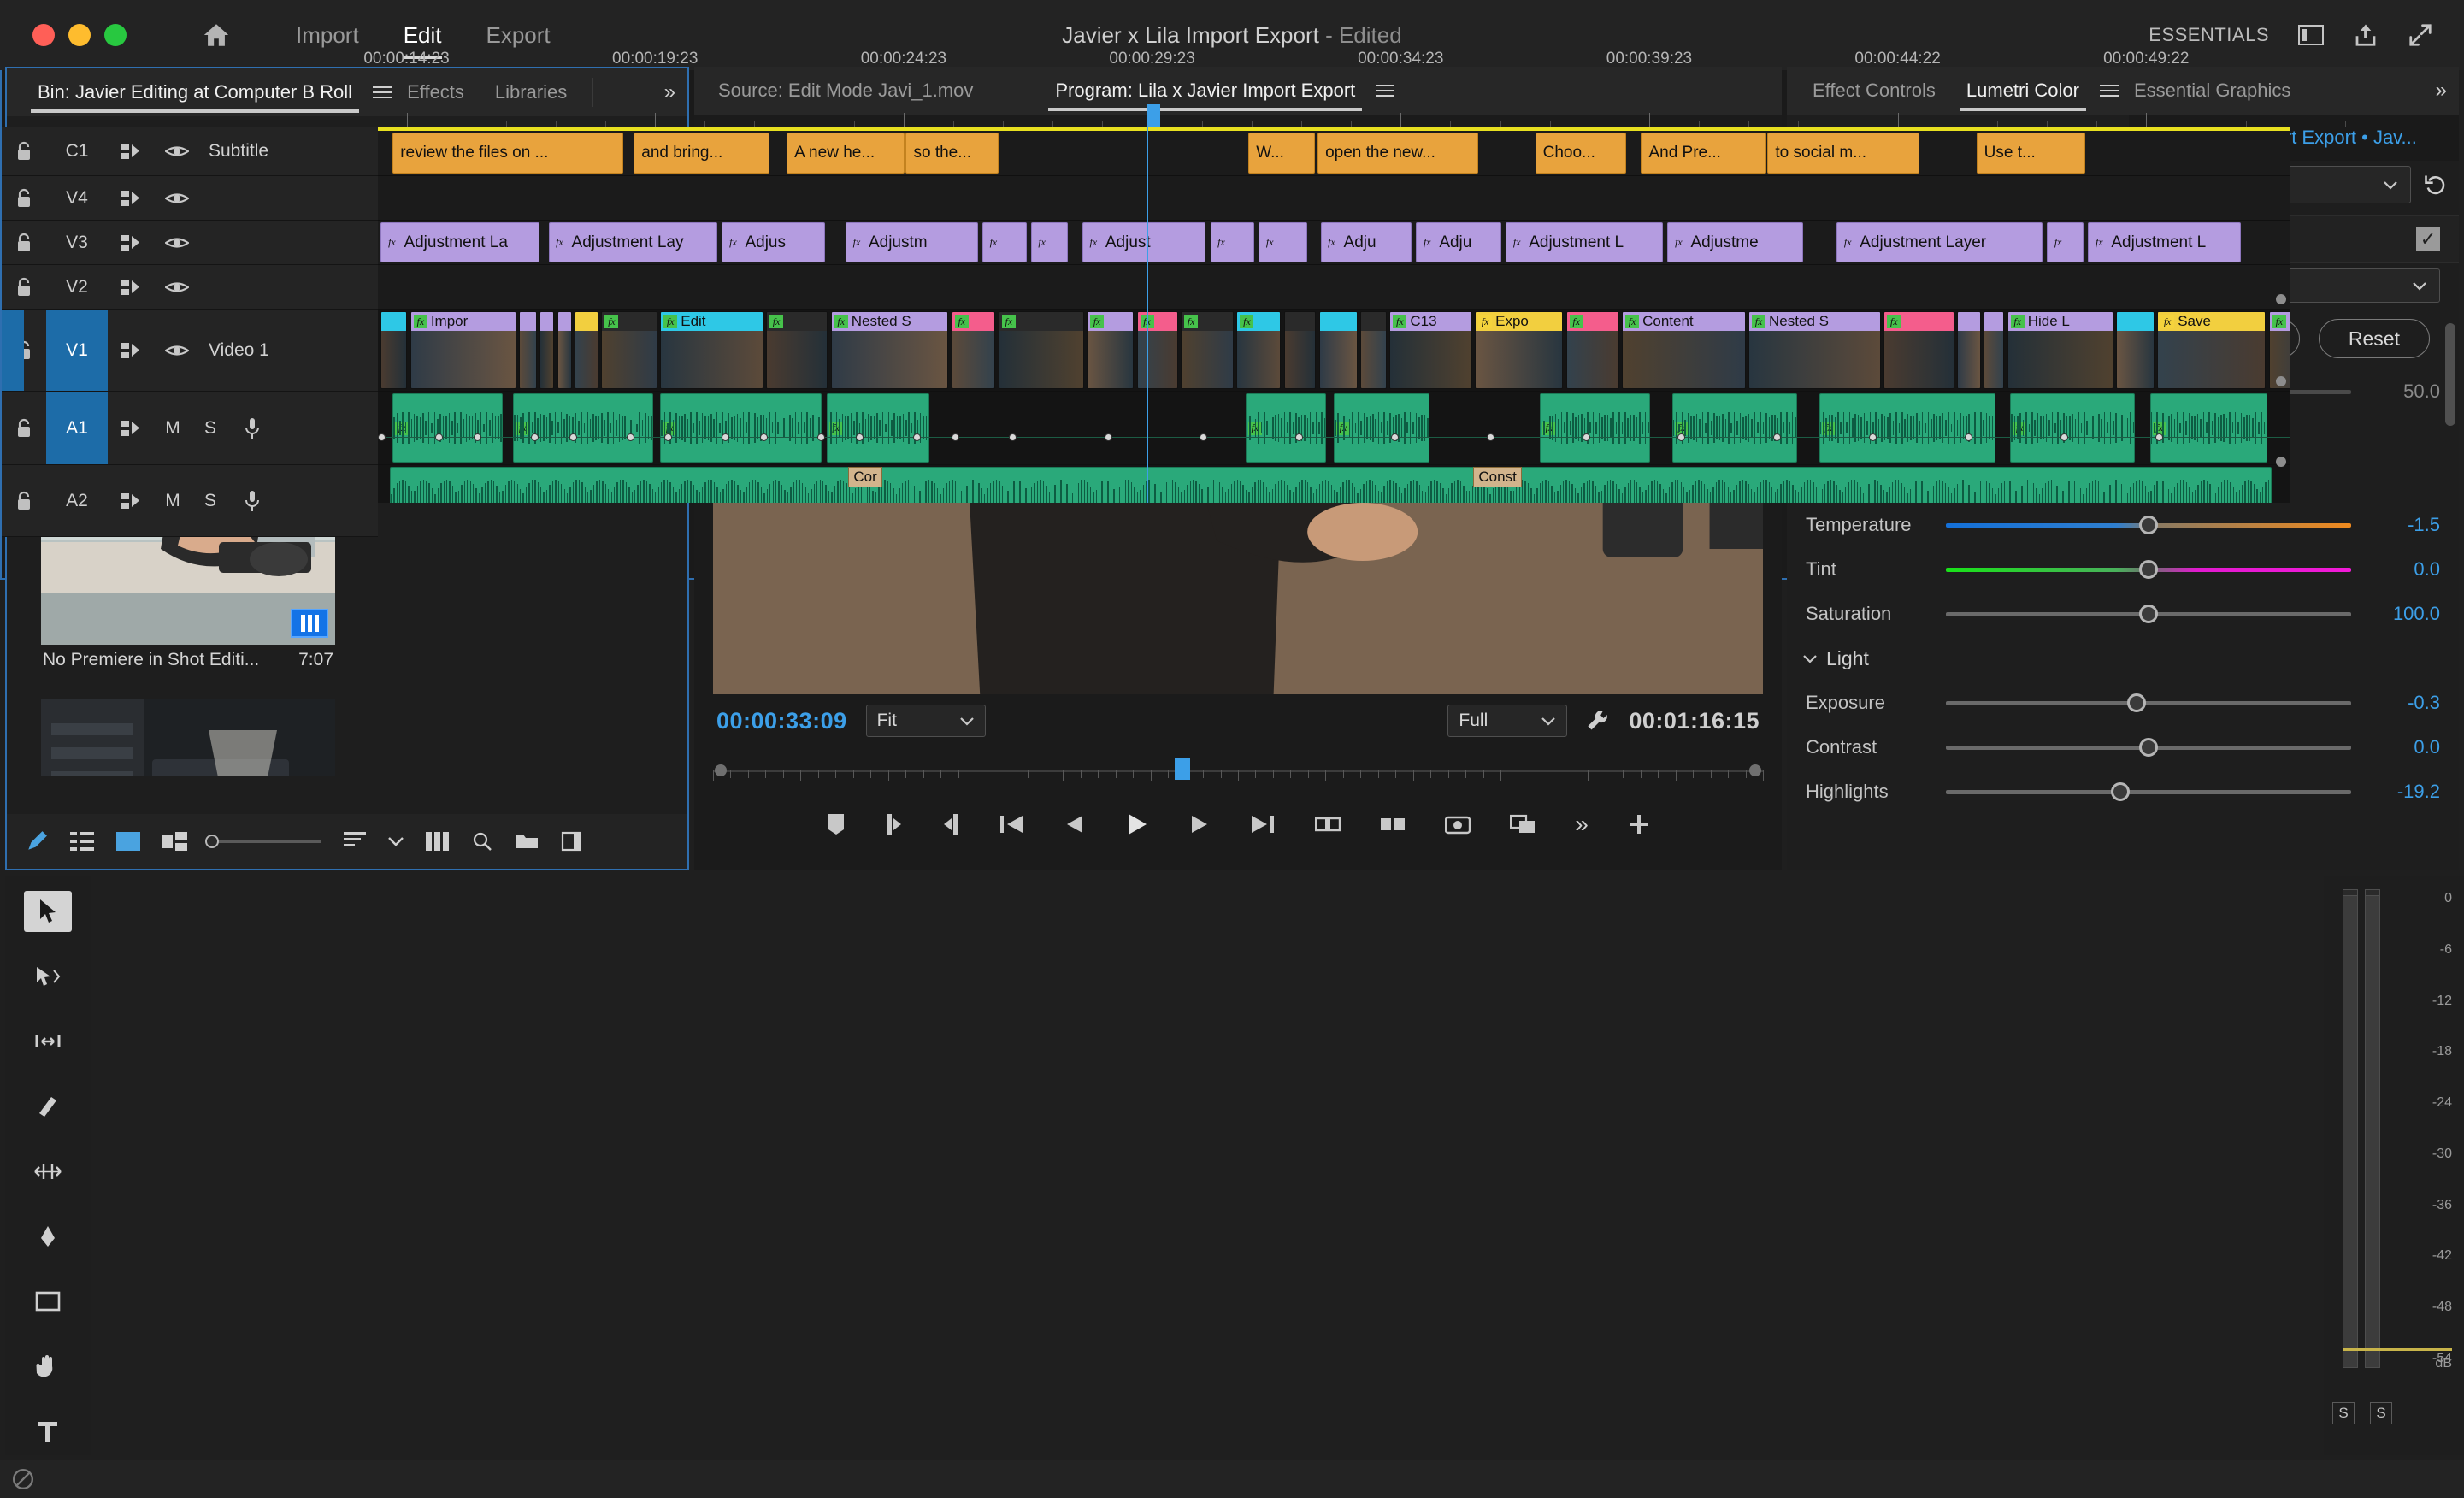  What do you see at coordinates (177, 350) in the screenshot?
I see `track-visibility-v1` at bounding box center [177, 350].